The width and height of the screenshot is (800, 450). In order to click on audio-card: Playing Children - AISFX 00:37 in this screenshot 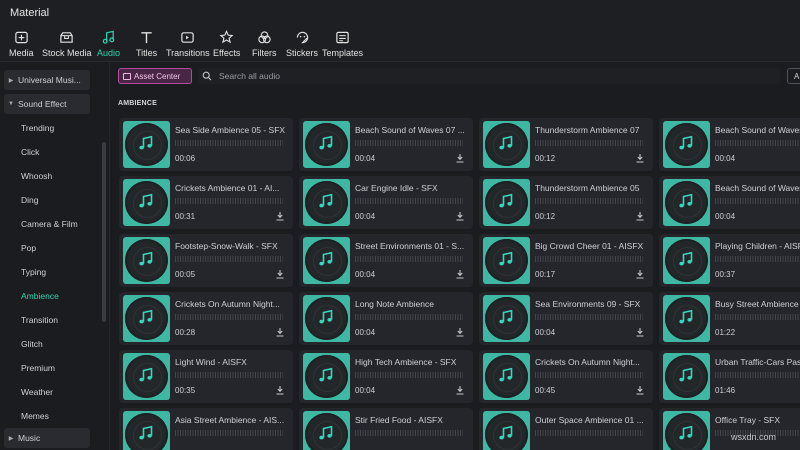, I will do `click(729, 260)`.